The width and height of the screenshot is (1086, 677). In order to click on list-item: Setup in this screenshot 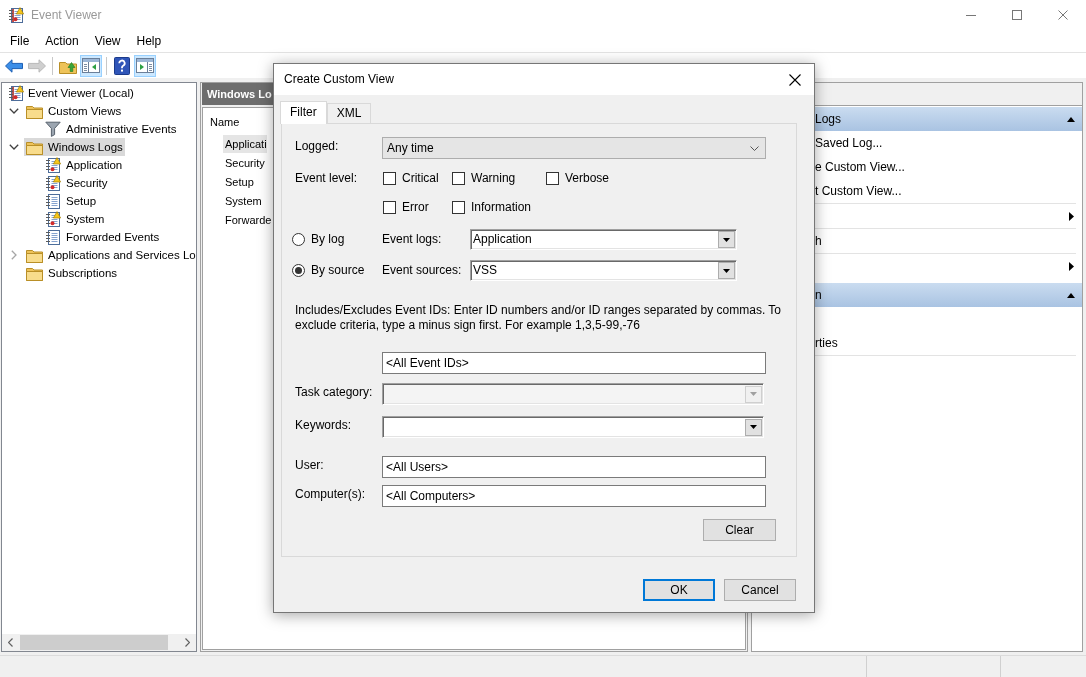, I will do `click(238, 181)`.